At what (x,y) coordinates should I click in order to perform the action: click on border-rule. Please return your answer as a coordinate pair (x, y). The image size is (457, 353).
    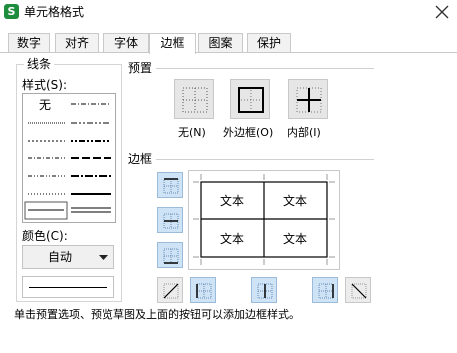
    Looking at the image, I should click on (265, 159).